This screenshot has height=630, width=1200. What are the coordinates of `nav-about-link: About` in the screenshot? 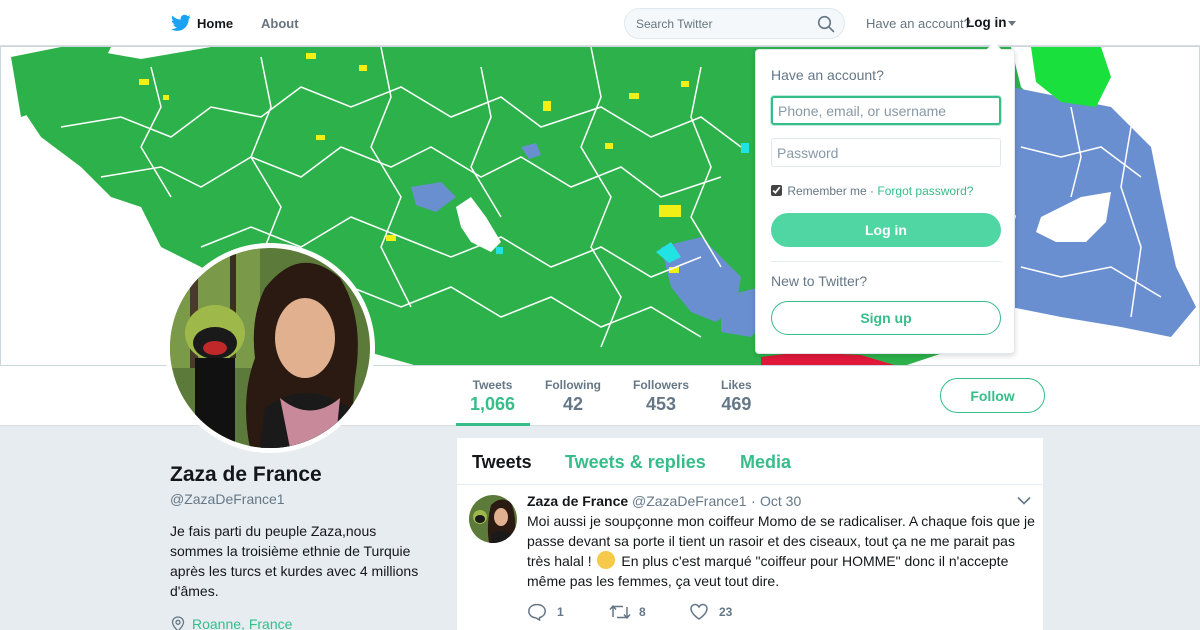 It's located at (280, 23).